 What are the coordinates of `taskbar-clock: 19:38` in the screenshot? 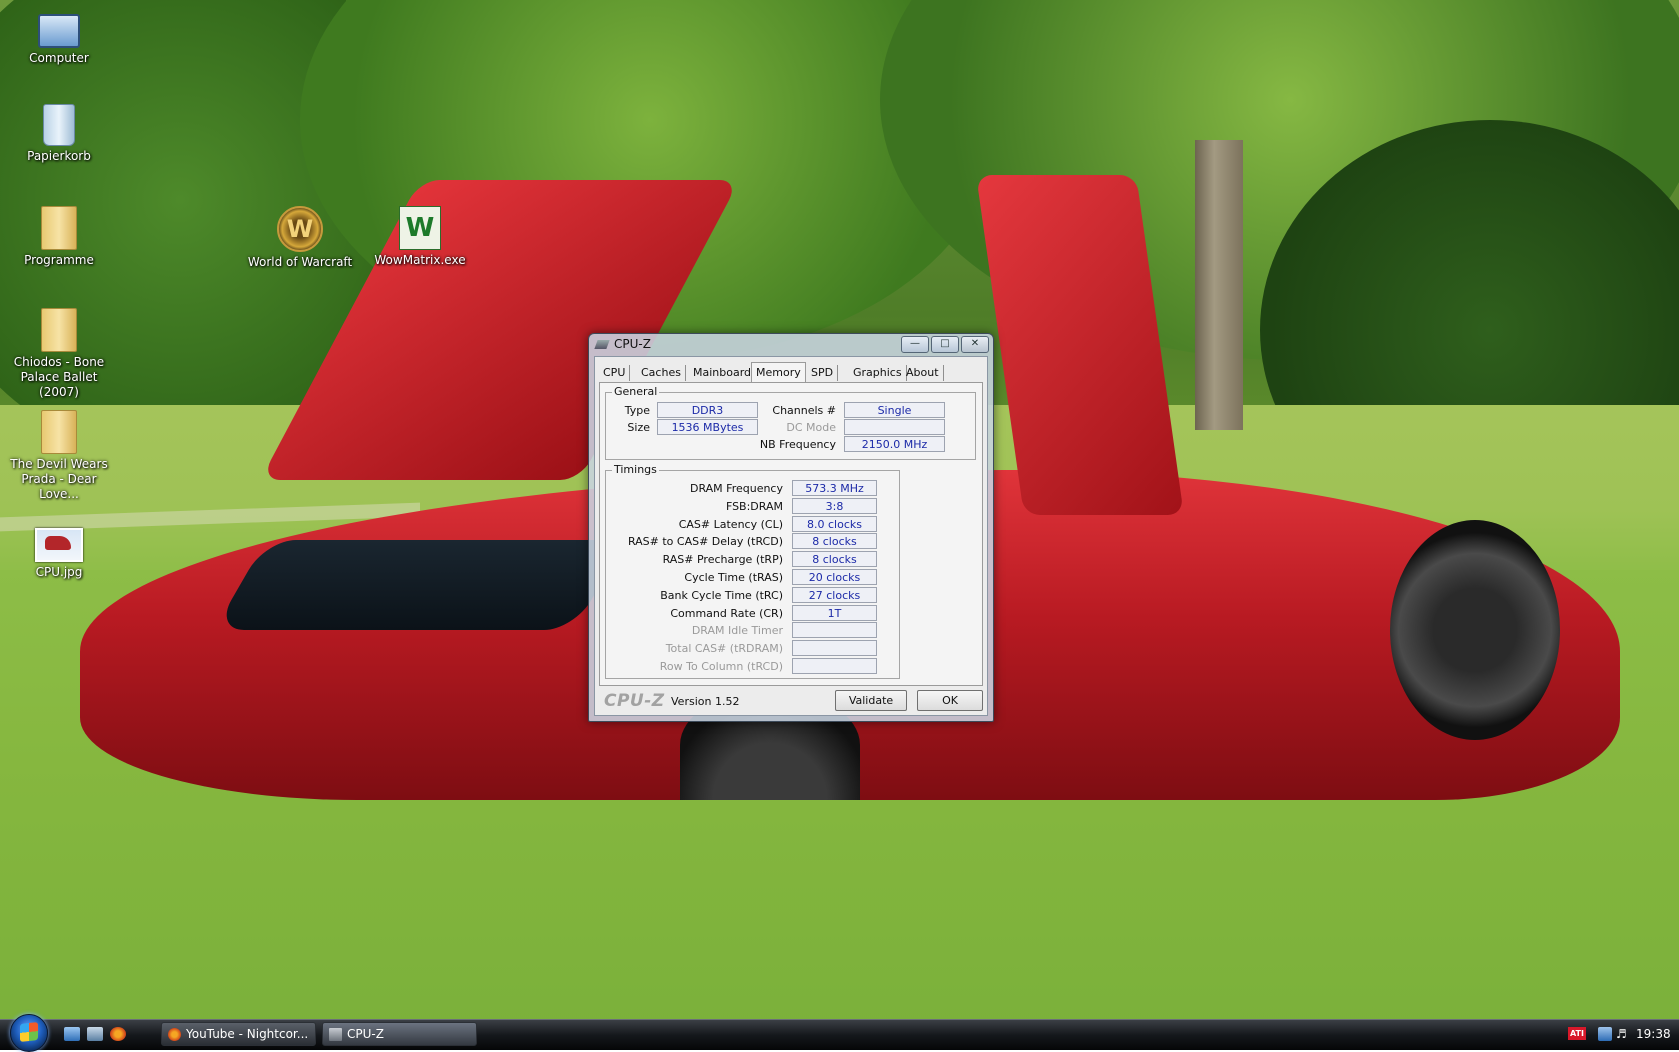 It's located at (1653, 1034).